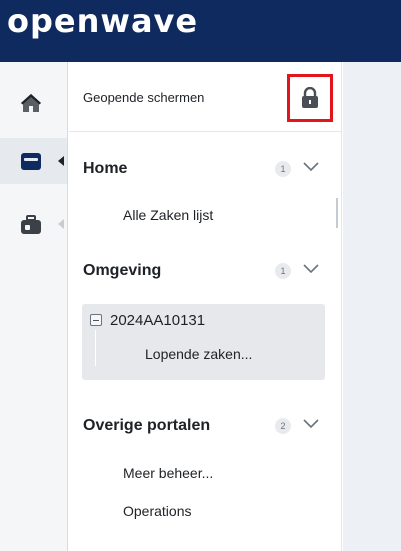 The height and width of the screenshot is (551, 401). I want to click on section-overige-portalen: Overige portalen 2, so click(208, 427).